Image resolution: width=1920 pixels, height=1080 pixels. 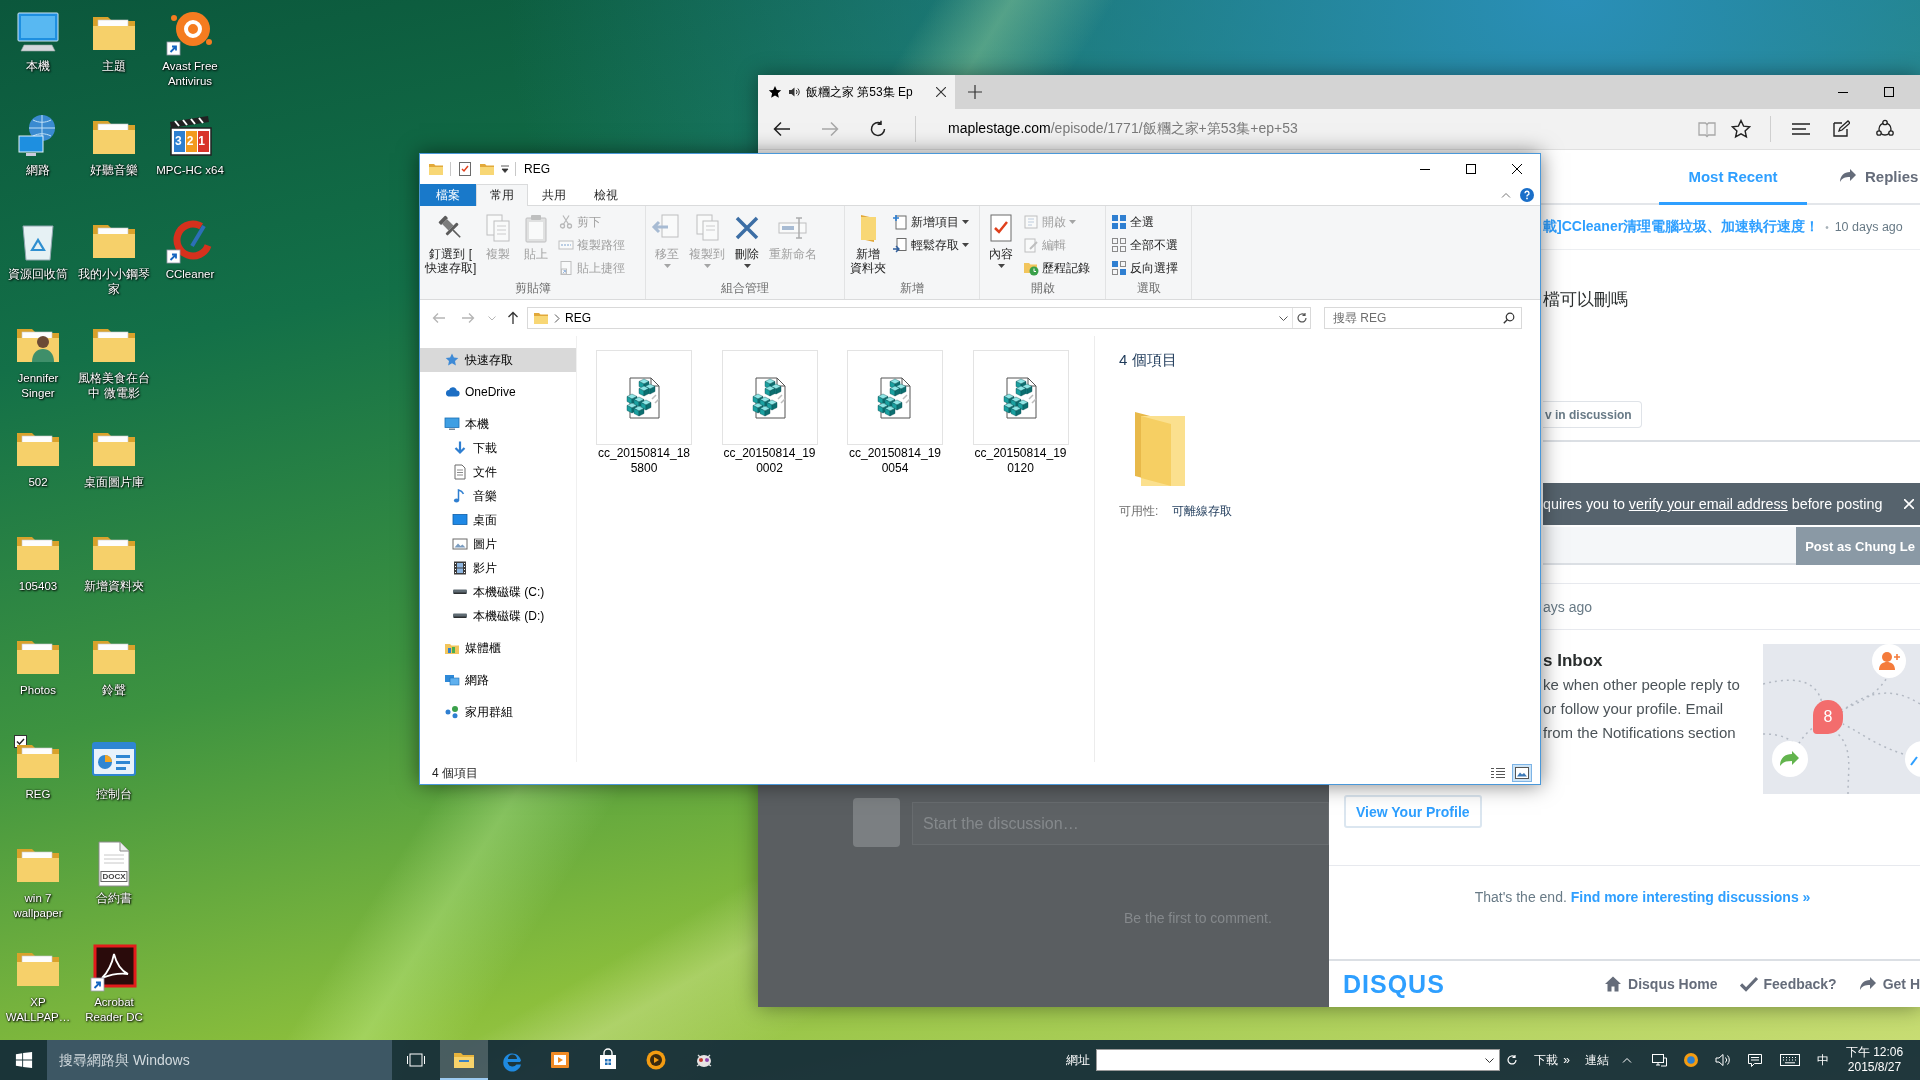 I want to click on icon-label: 資源回收筒, so click(x=38, y=274).